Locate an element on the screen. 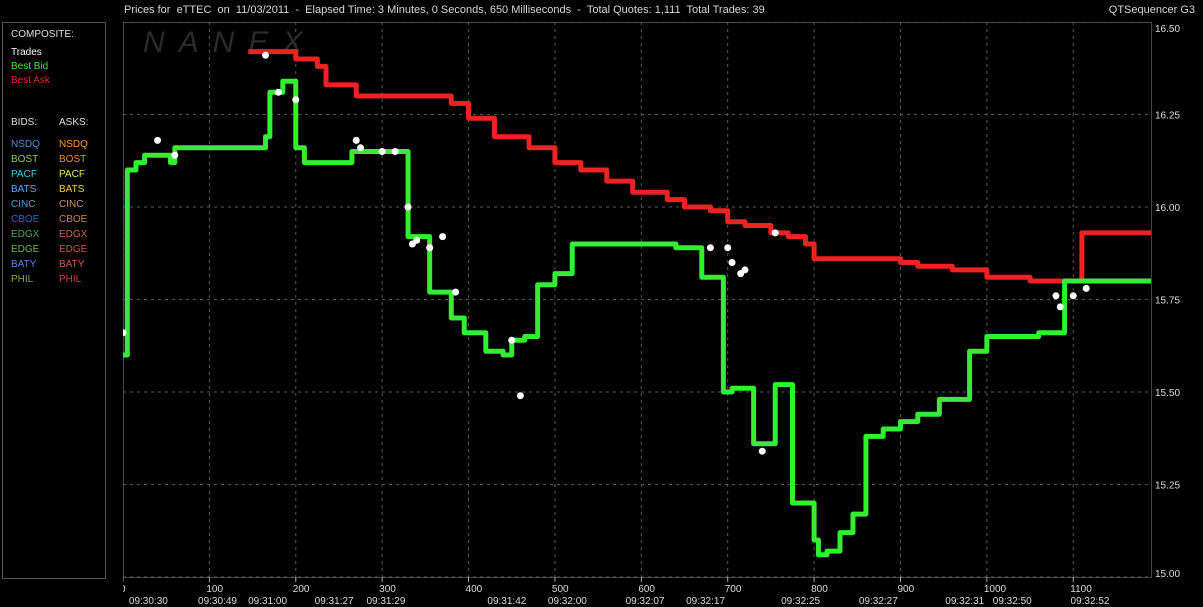  x-tick-label: 600 is located at coordinates (646, 589).